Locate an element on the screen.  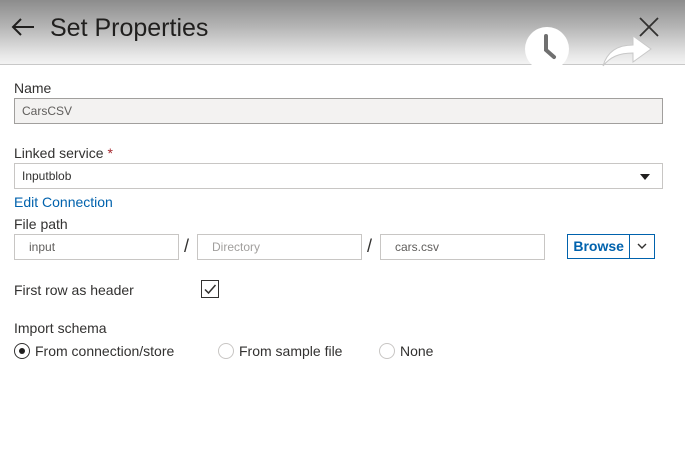
radio-none is located at coordinates (387, 351).